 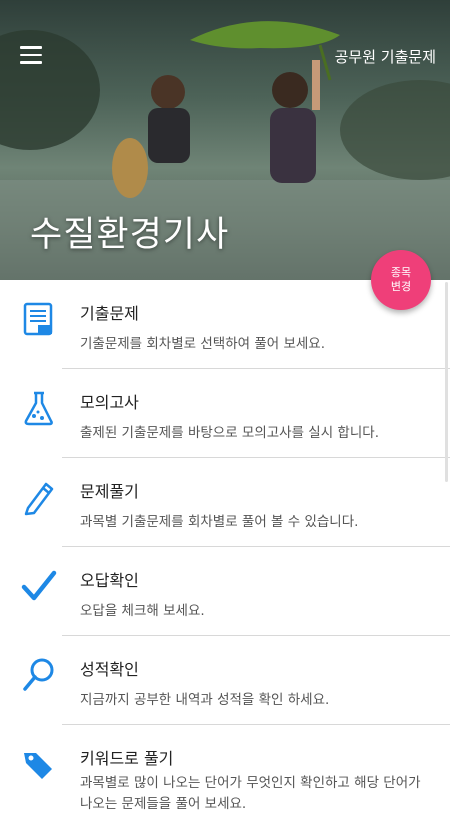 I want to click on flask-icon, so click(x=38, y=408).